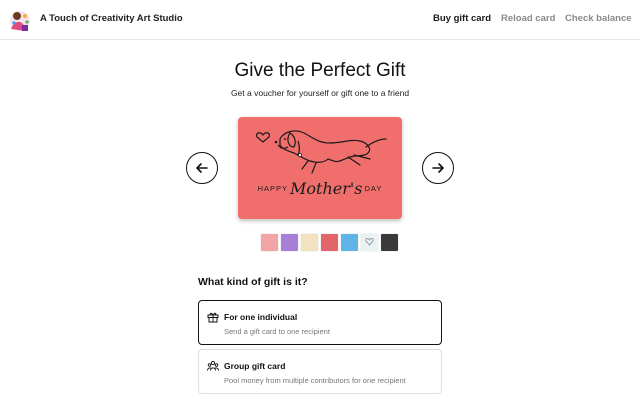  Describe the element at coordinates (309, 242) in the screenshot. I see `thumbnail-cream-floral` at that location.